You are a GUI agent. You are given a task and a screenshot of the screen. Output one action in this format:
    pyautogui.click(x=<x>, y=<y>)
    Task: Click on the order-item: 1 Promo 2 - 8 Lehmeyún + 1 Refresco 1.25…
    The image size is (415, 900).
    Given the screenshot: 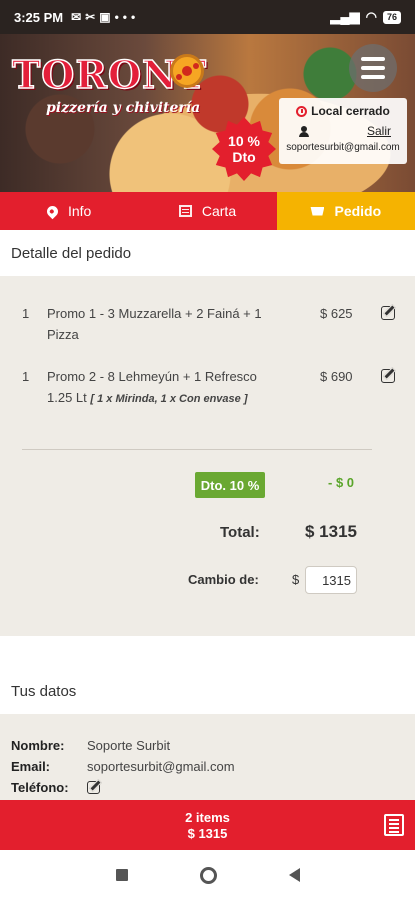 What is the action you would take?
    pyautogui.click(x=207, y=399)
    